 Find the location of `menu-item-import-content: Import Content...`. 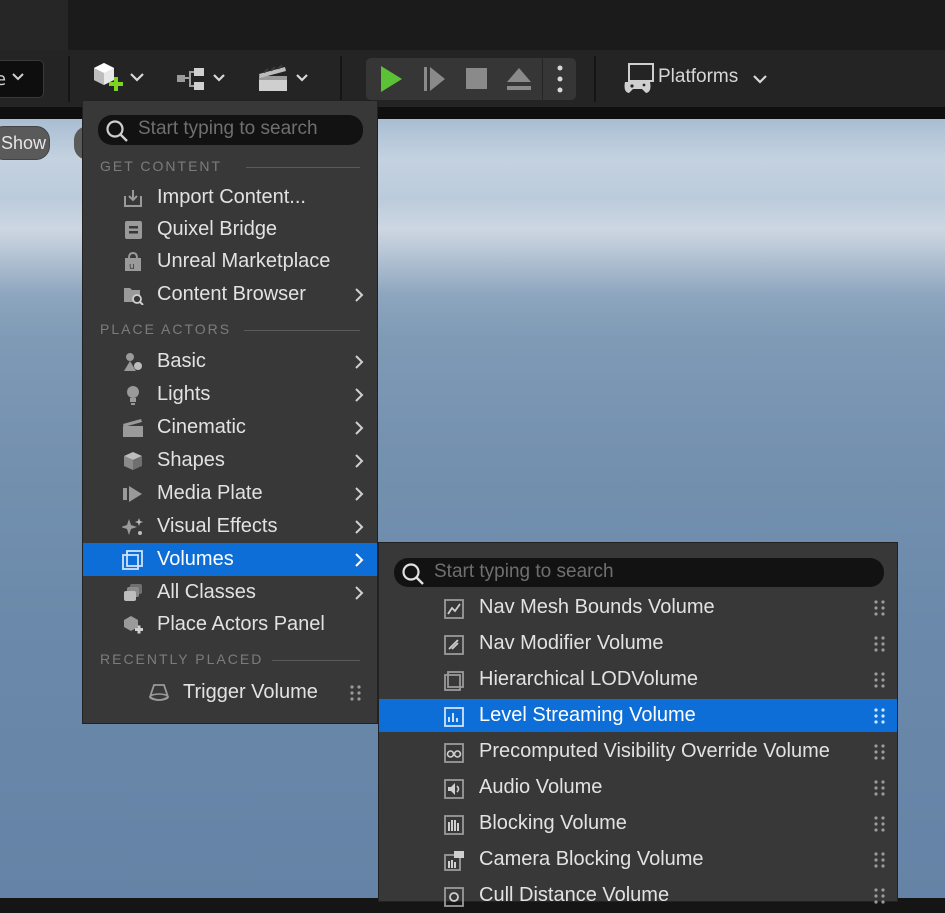

menu-item-import-content: Import Content... is located at coordinates (230, 197).